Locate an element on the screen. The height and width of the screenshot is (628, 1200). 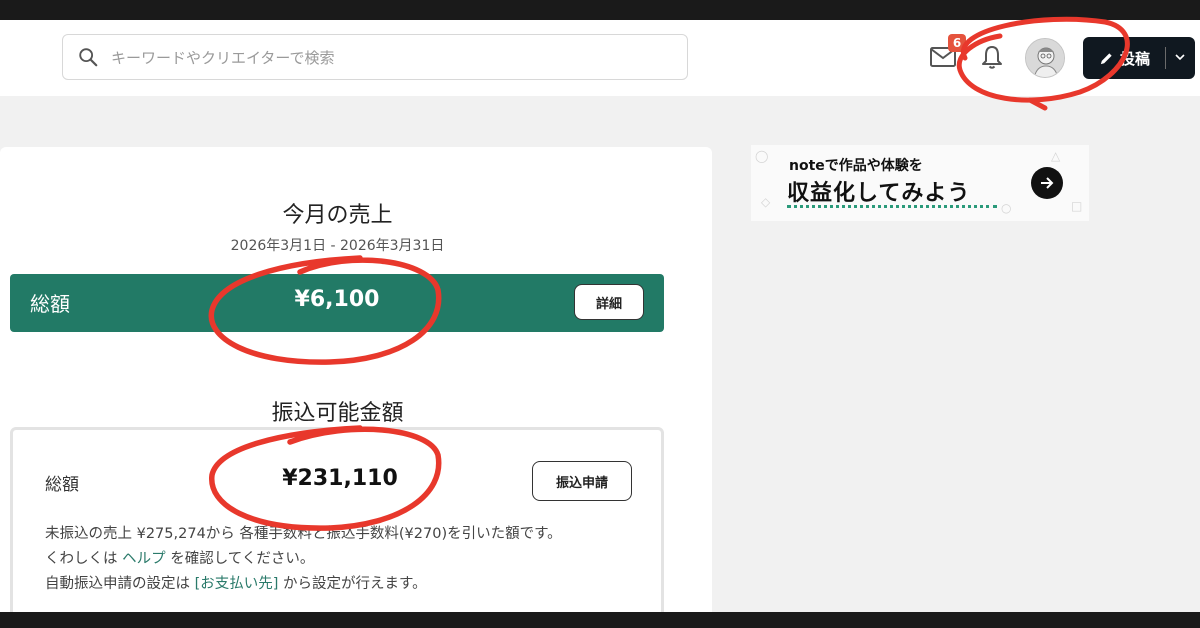
decoration-shape: ○ is located at coordinates (1006, 208).